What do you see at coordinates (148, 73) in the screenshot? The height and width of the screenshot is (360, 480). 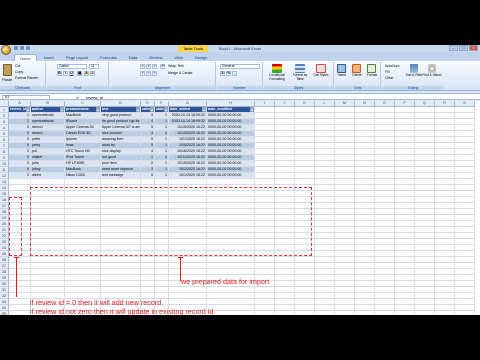 I see `align-center-icon: ≡` at bounding box center [148, 73].